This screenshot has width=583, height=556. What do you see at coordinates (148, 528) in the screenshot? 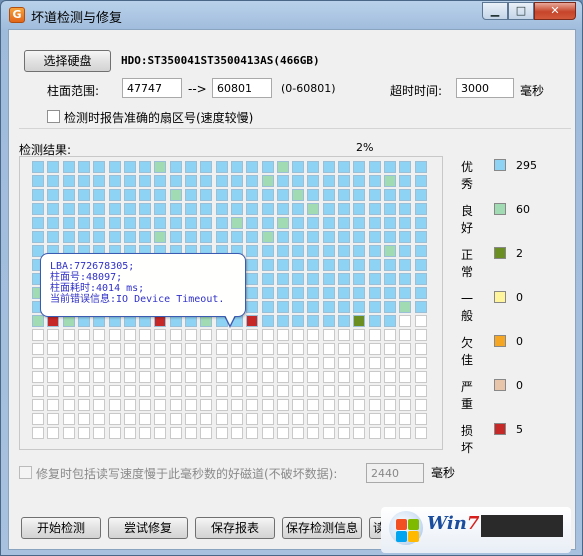
I see `try-repair-button: 尝试修复` at bounding box center [148, 528].